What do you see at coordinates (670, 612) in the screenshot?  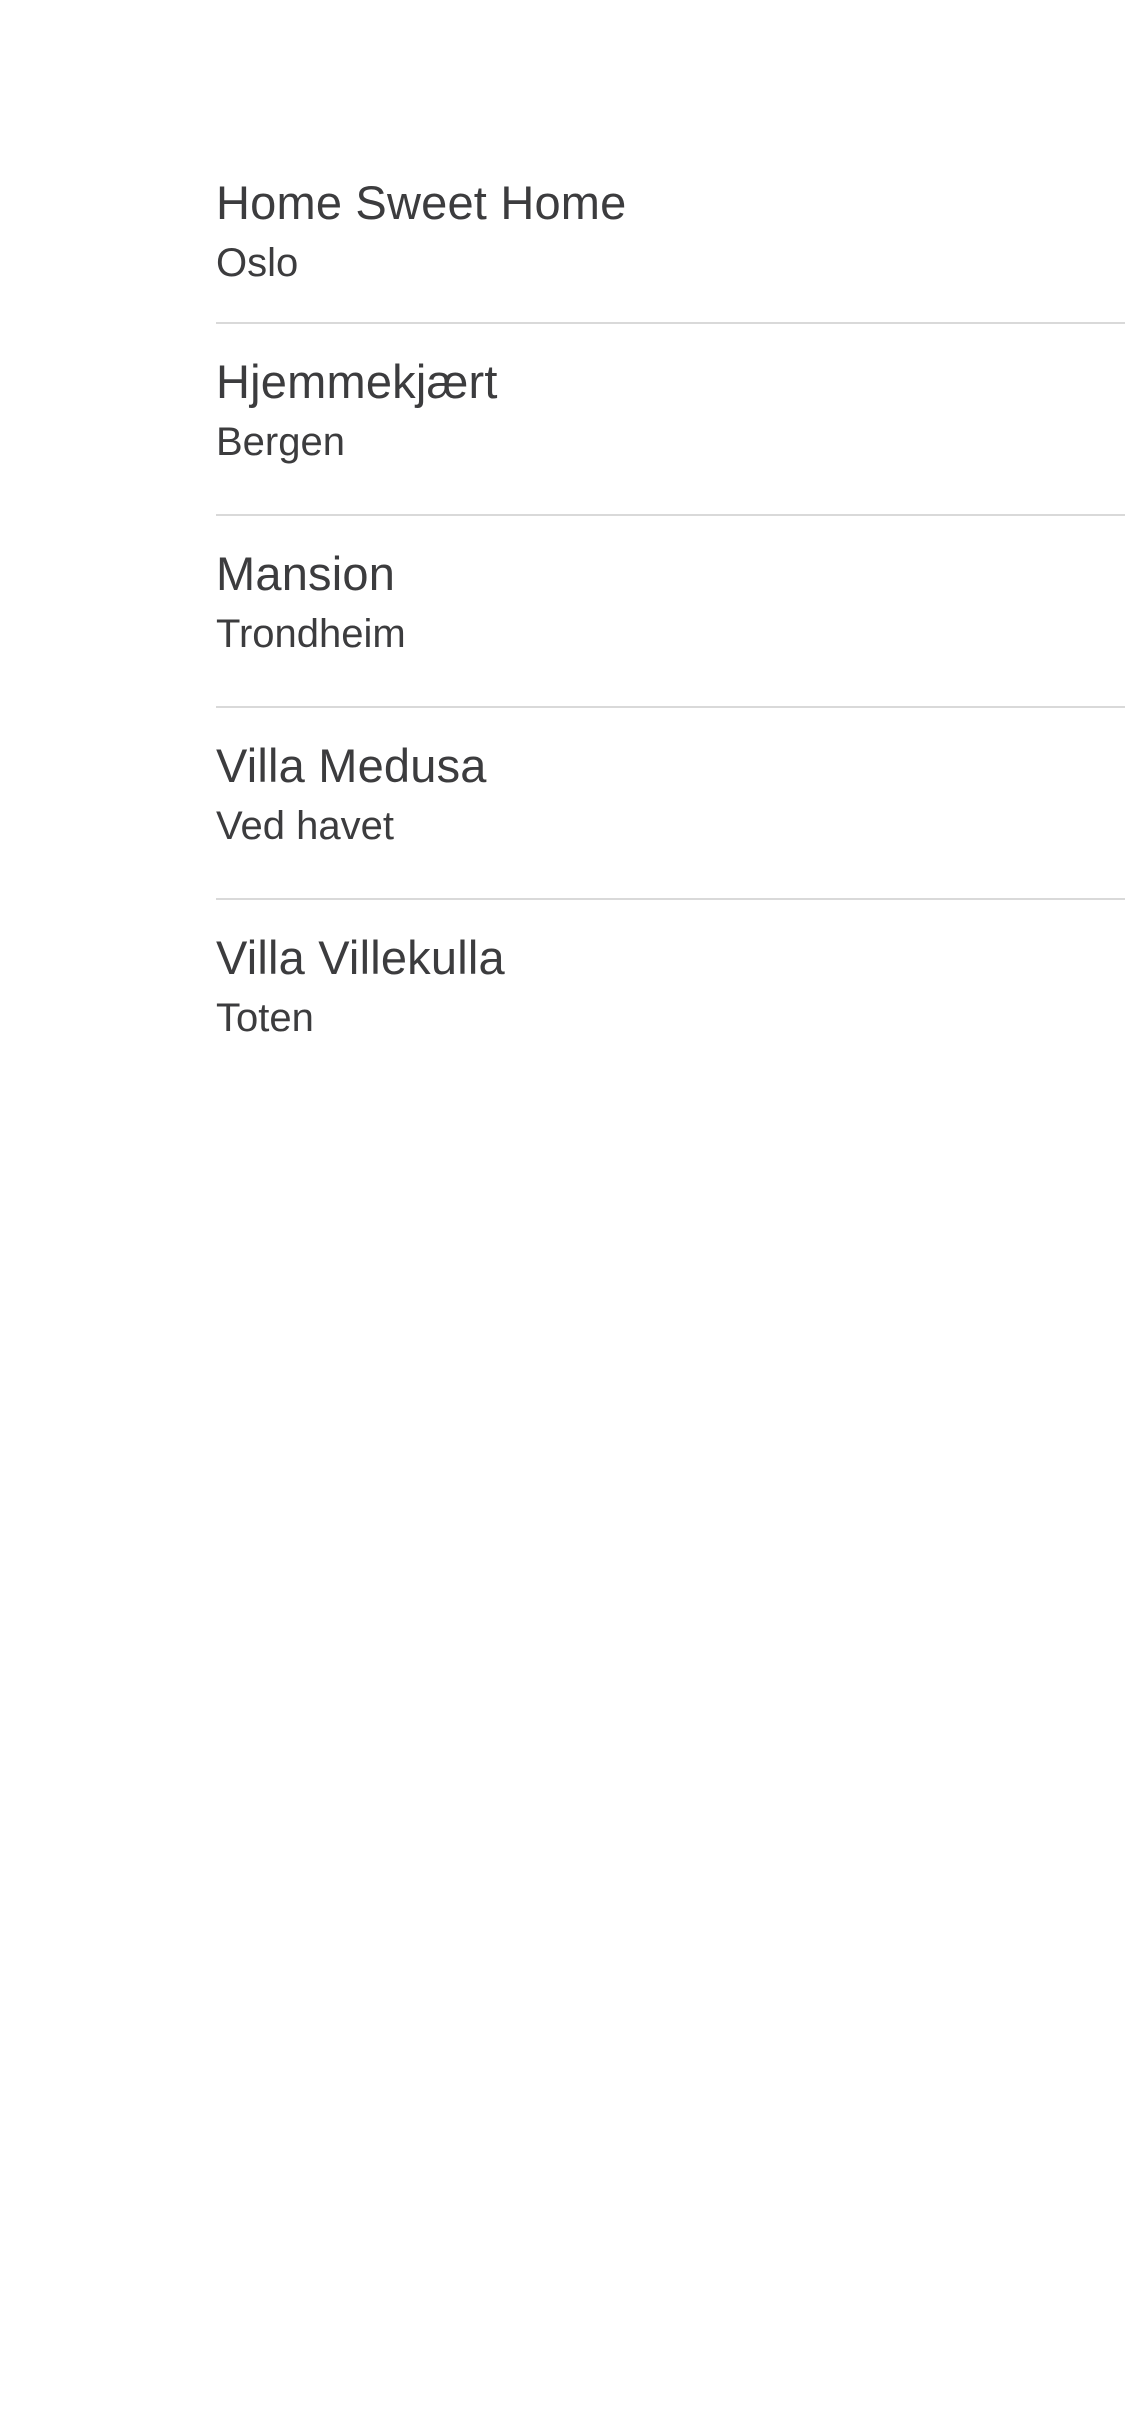 I see `home-list-item: Mansion Trondheim` at bounding box center [670, 612].